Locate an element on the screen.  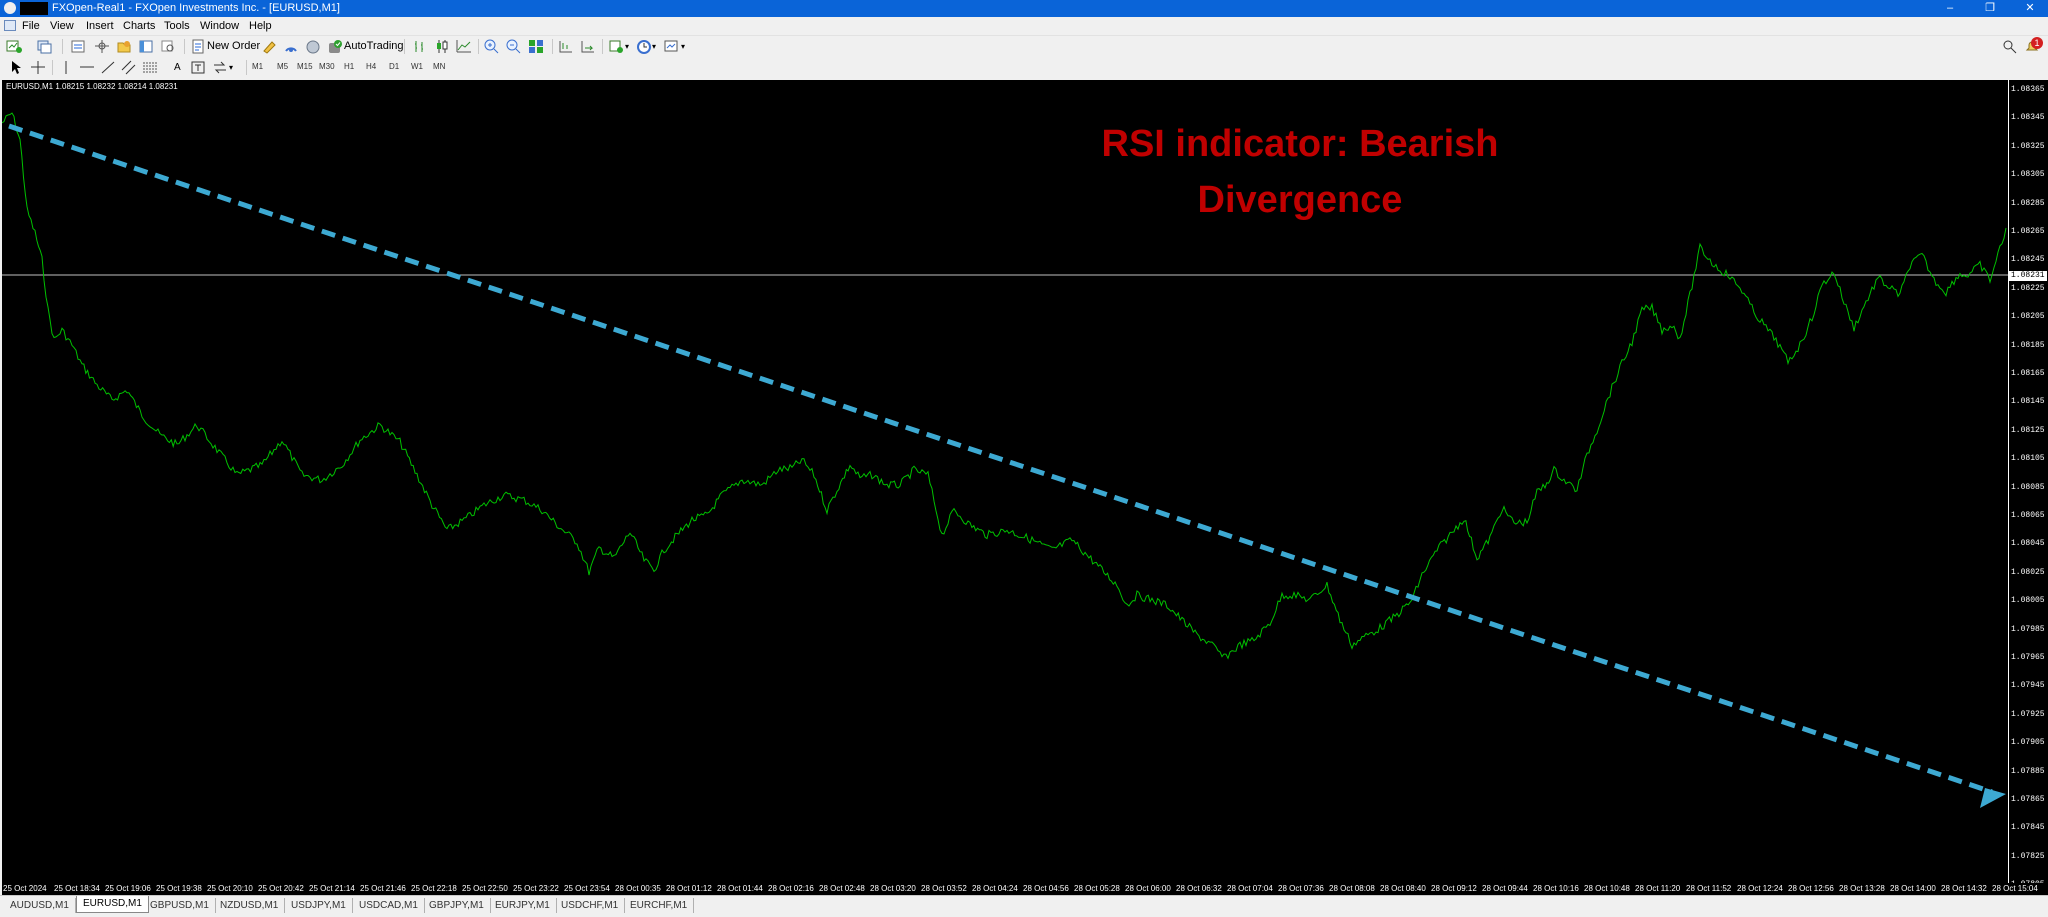
profiles-icon is located at coordinates (44, 46).